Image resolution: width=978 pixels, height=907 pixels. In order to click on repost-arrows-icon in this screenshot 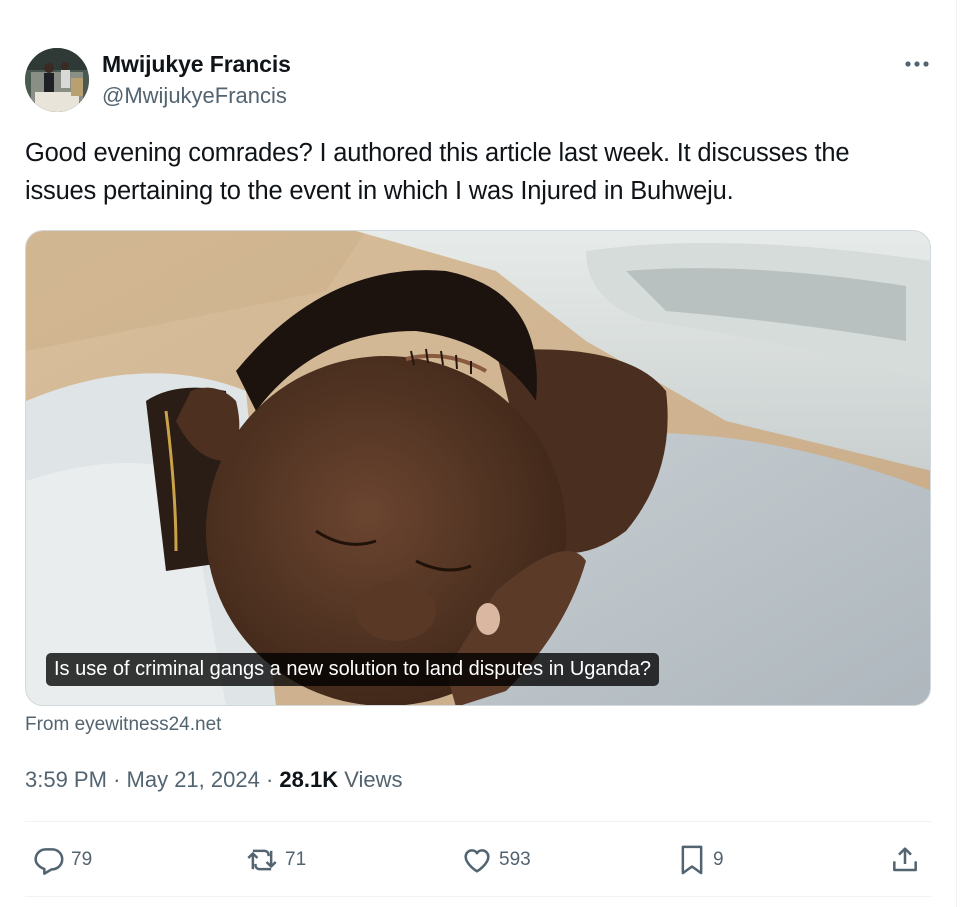, I will do `click(262, 860)`.